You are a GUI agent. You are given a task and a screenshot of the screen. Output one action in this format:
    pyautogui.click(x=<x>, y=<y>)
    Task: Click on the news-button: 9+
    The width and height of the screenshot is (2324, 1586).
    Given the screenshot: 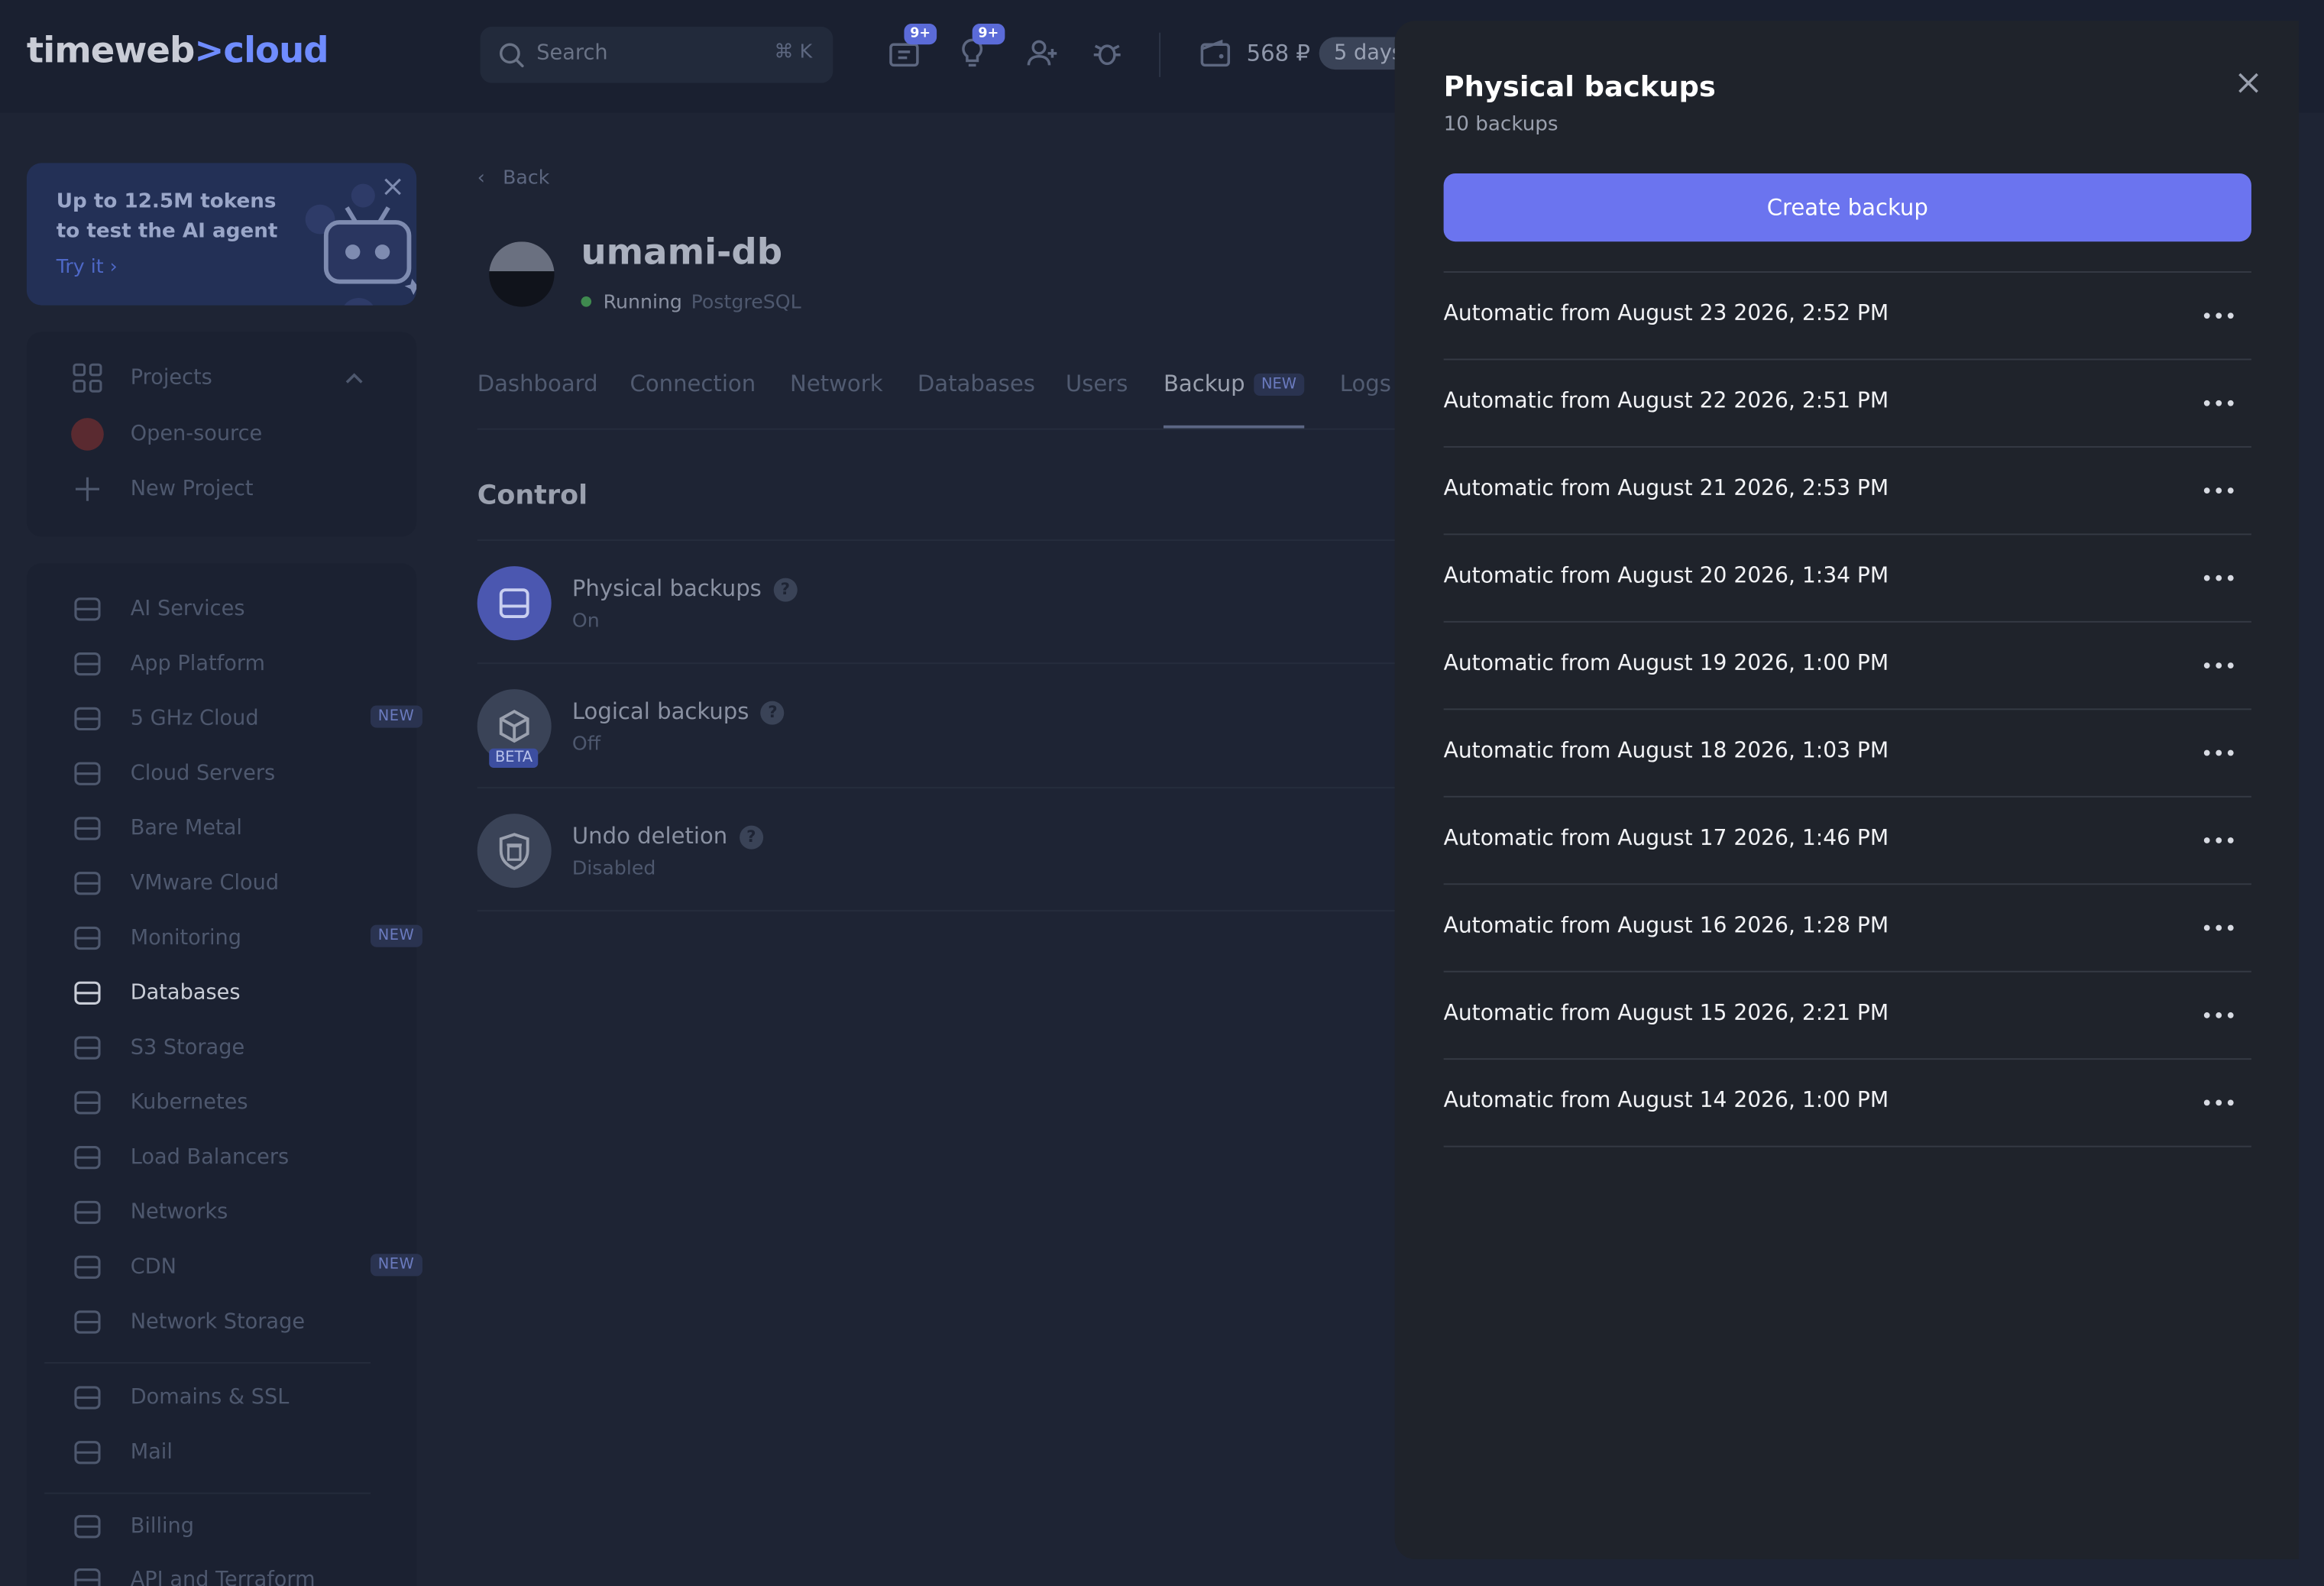 What is the action you would take?
    pyautogui.click(x=911, y=49)
    